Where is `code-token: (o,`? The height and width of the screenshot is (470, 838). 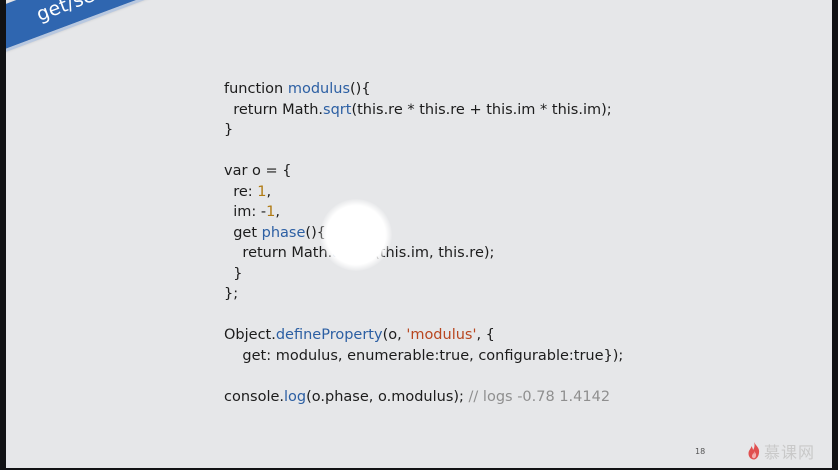 code-token: (o, is located at coordinates (394, 335).